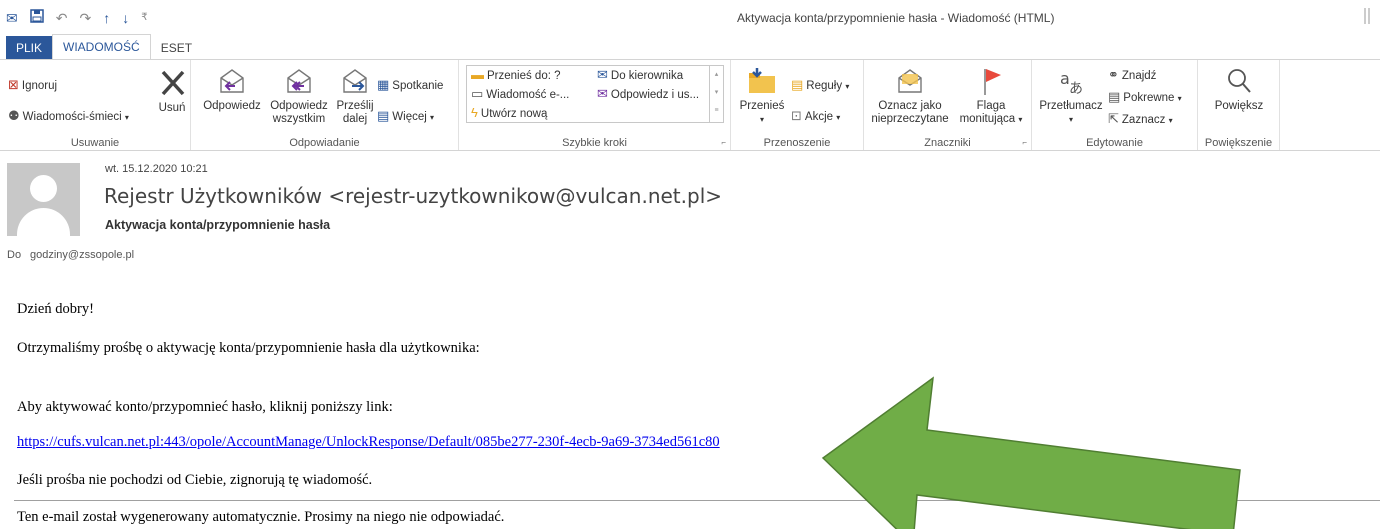 Image resolution: width=1380 pixels, height=529 pixels. Describe the element at coordinates (13, 84) in the screenshot. I see `ignore-icon: ⊠` at that location.